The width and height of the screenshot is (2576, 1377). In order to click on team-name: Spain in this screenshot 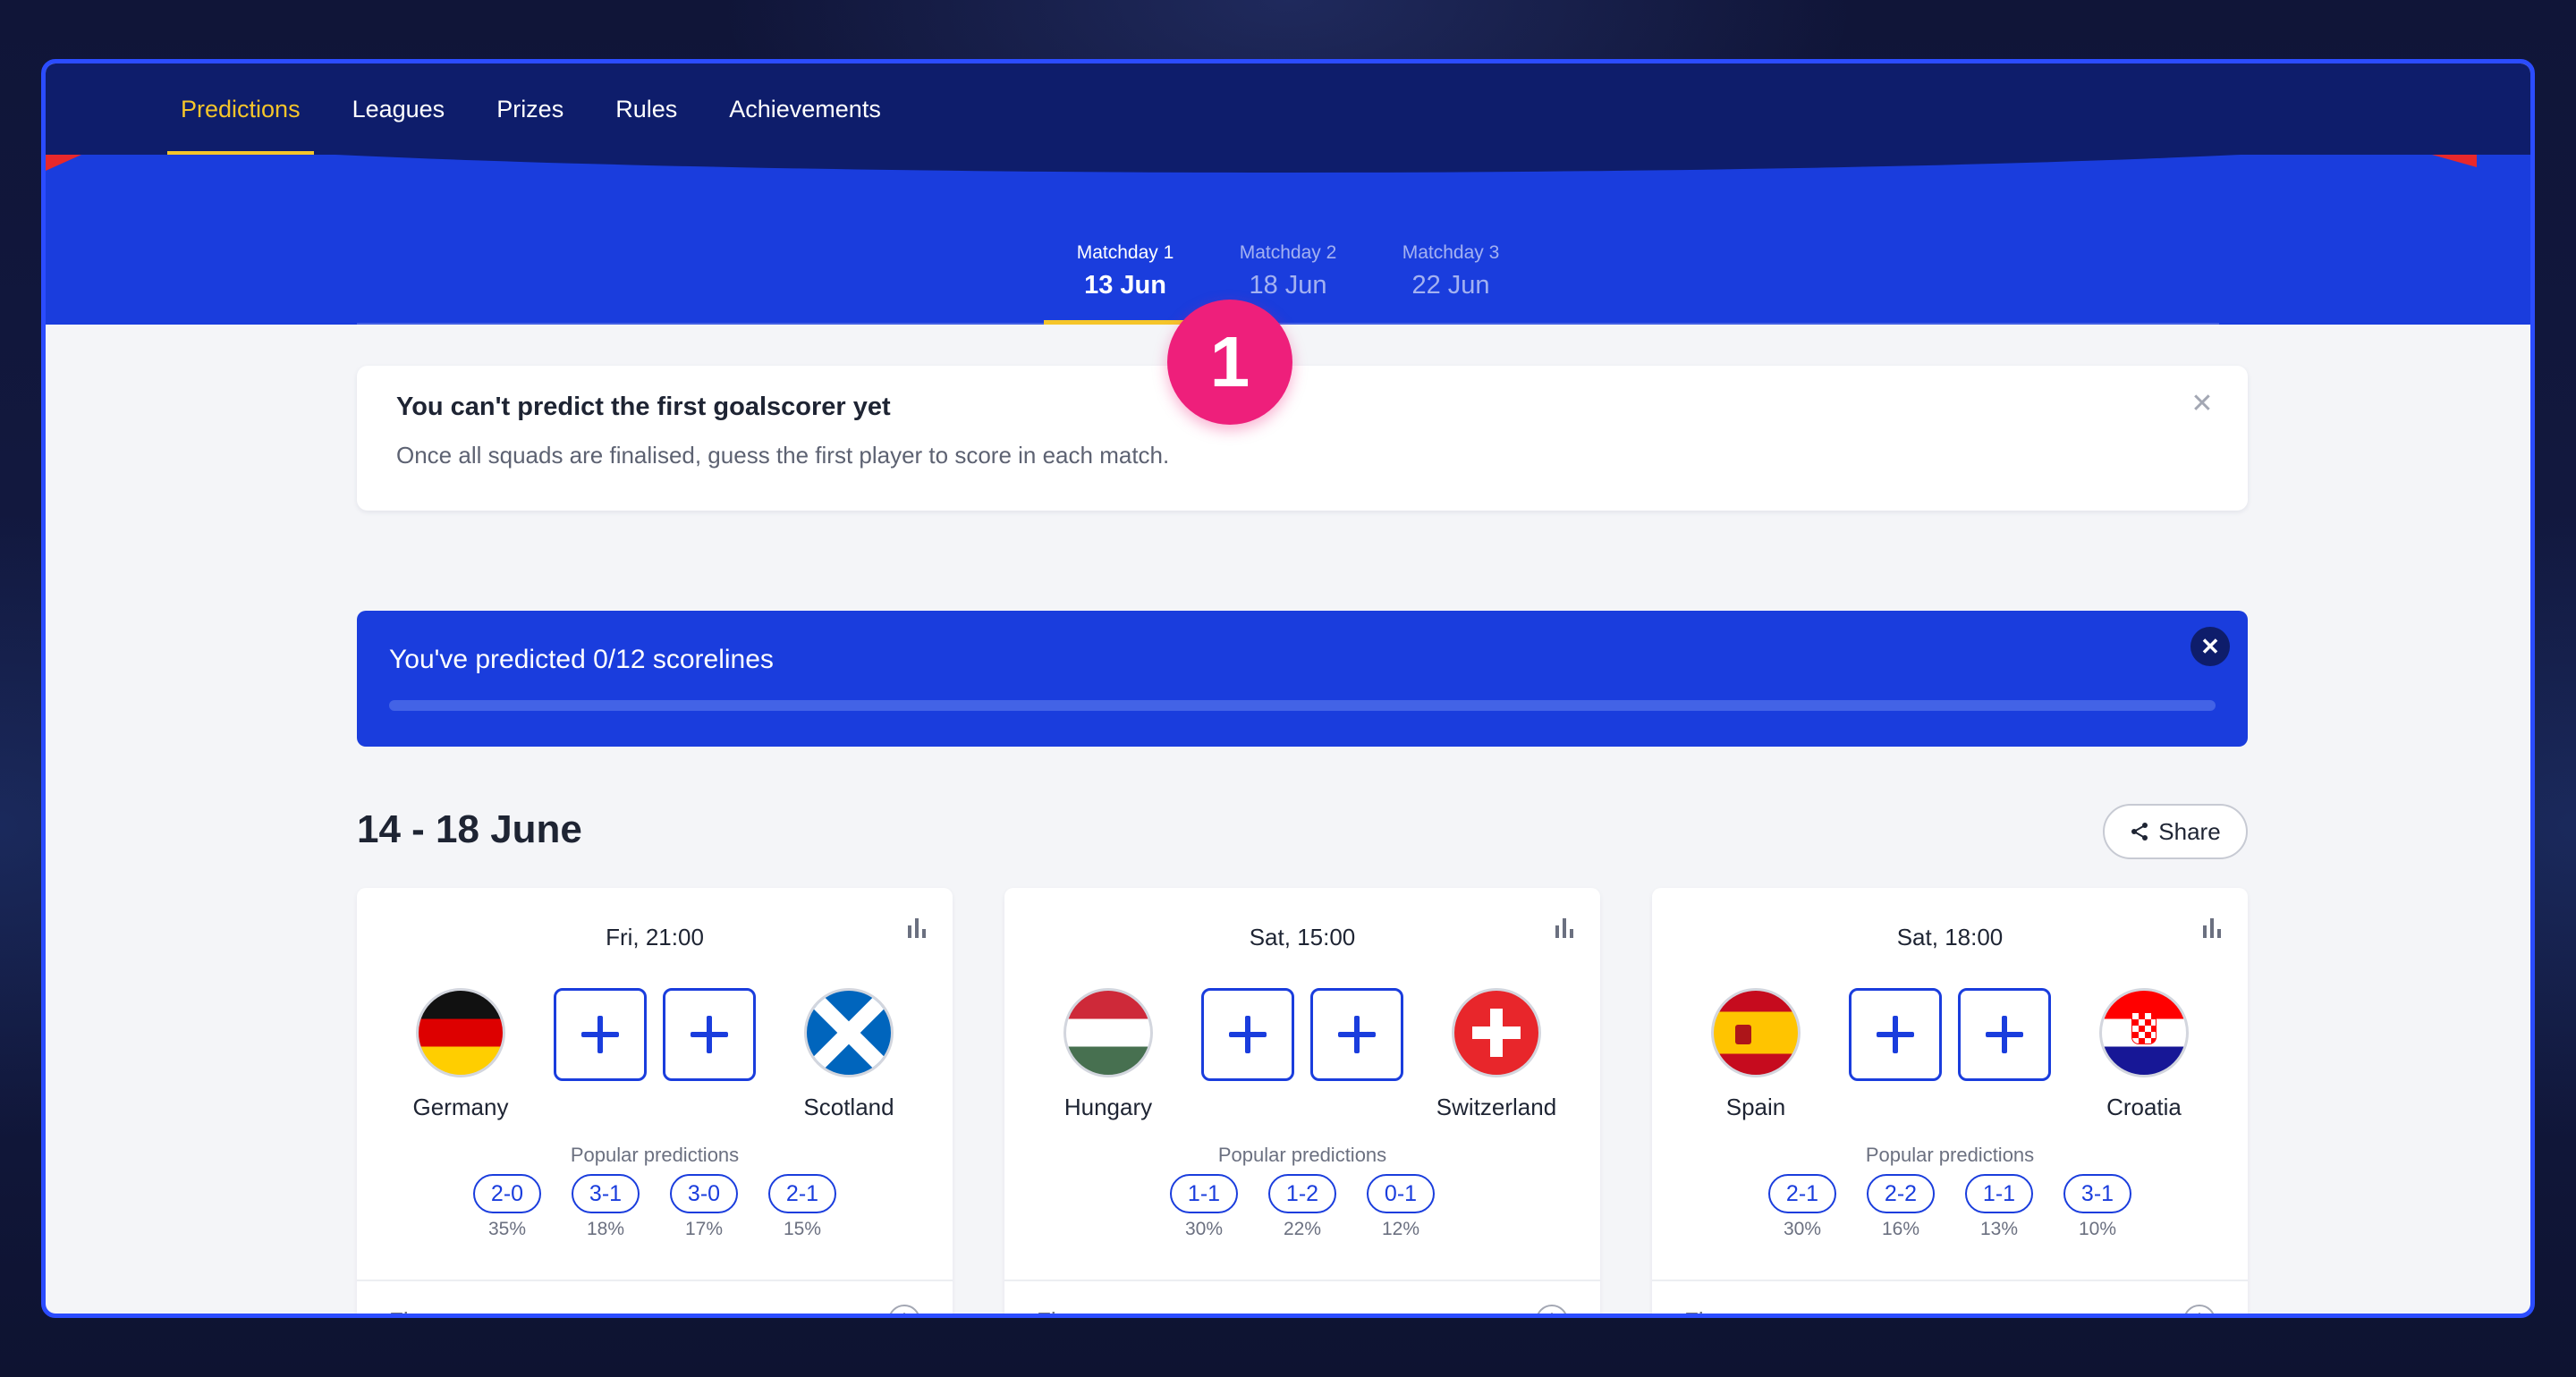, I will do `click(1755, 1107)`.